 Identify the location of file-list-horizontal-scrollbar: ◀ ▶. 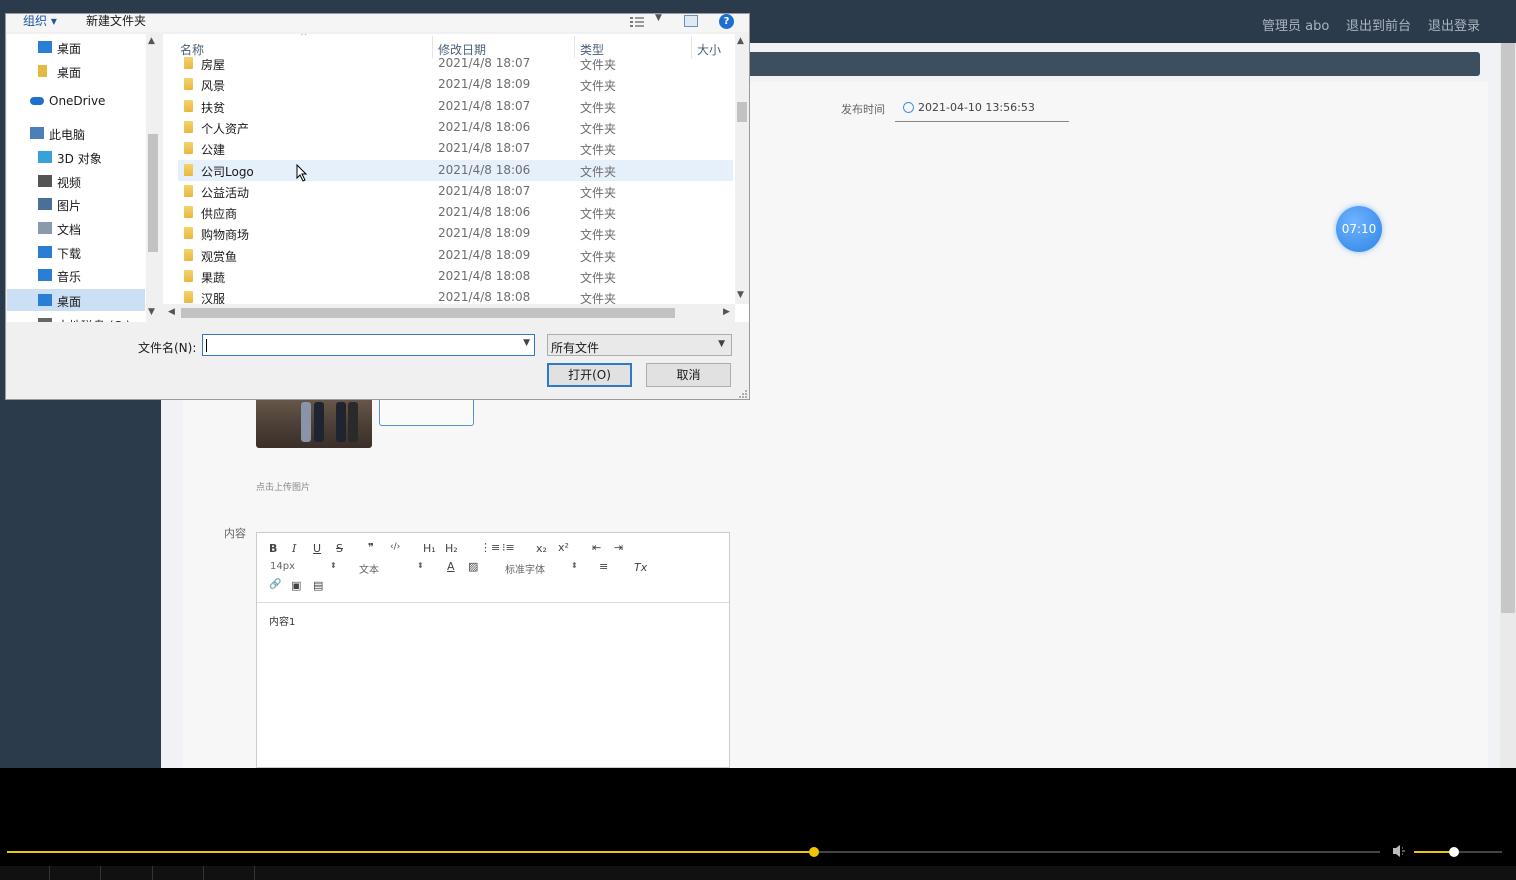
(449, 313).